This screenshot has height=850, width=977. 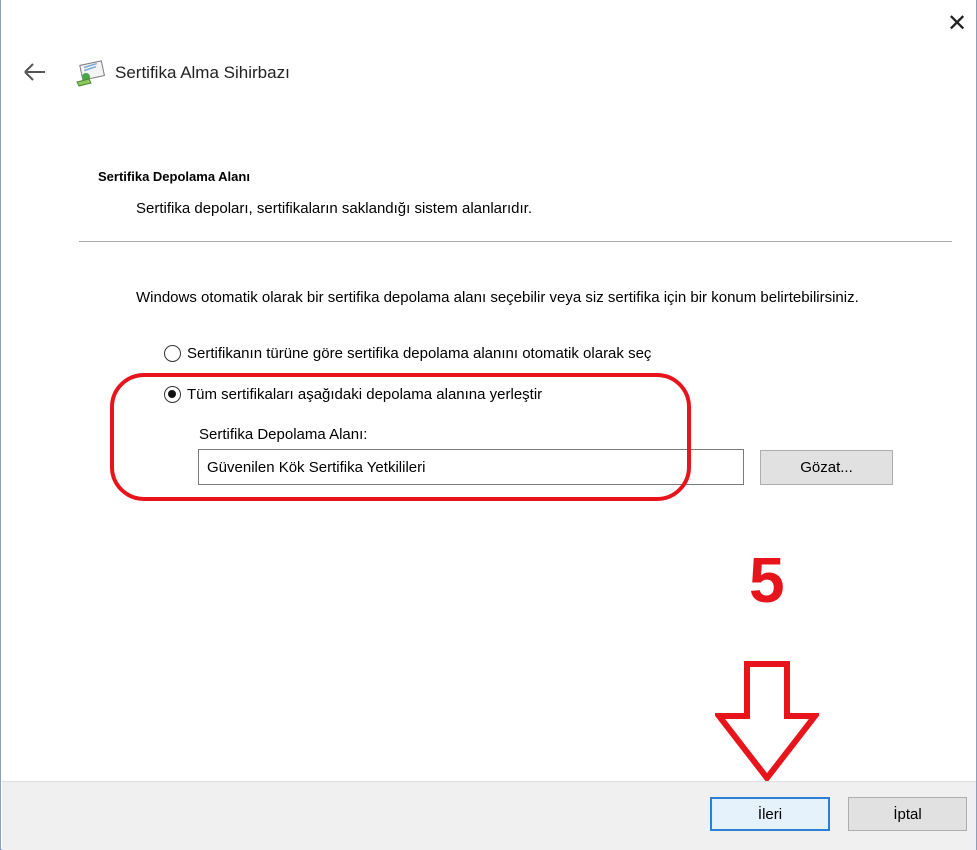 I want to click on annotation-down-arrow-icon, so click(x=767, y=721).